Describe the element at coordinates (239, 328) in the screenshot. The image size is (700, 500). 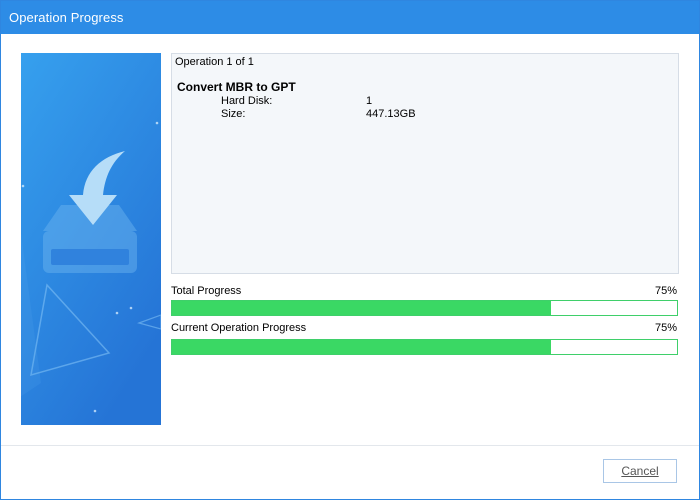
I see `current-progress-label: Current Operation Progress` at that location.